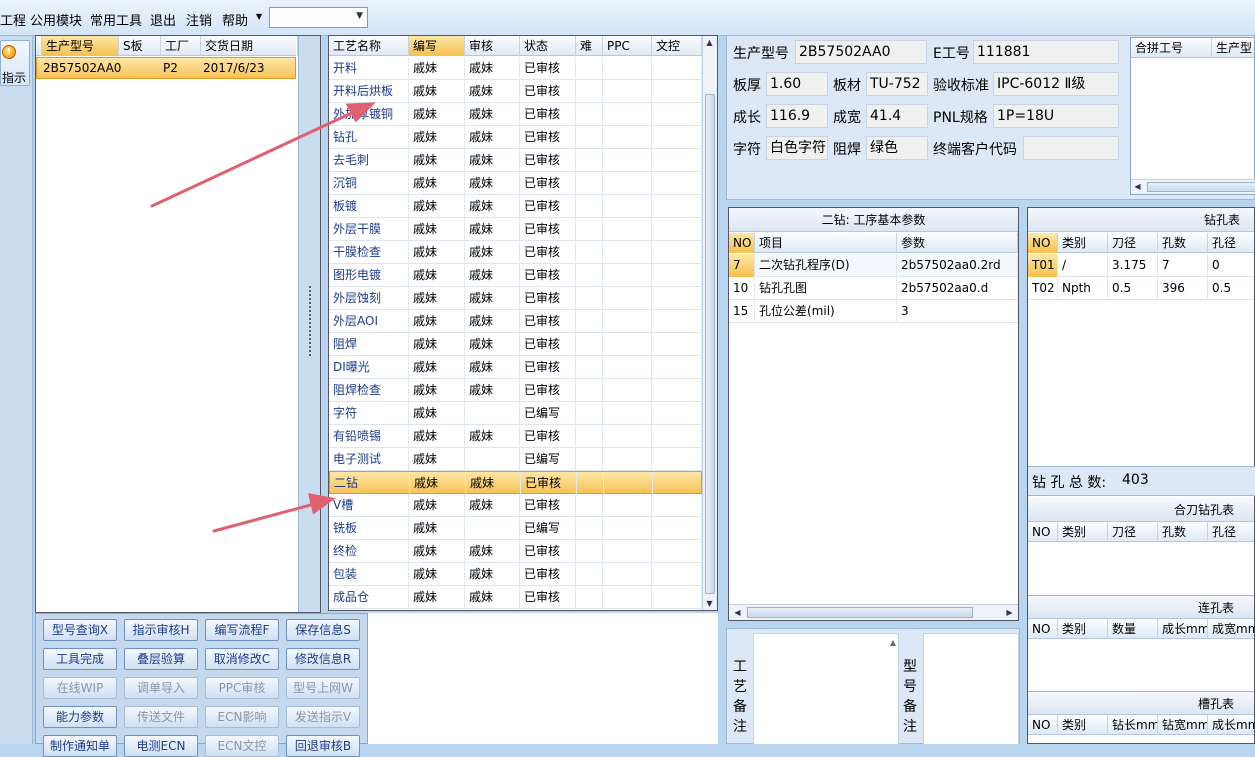 The height and width of the screenshot is (757, 1255). I want to click on param-row: 15 孔位公差(mil) 3, so click(873, 311).